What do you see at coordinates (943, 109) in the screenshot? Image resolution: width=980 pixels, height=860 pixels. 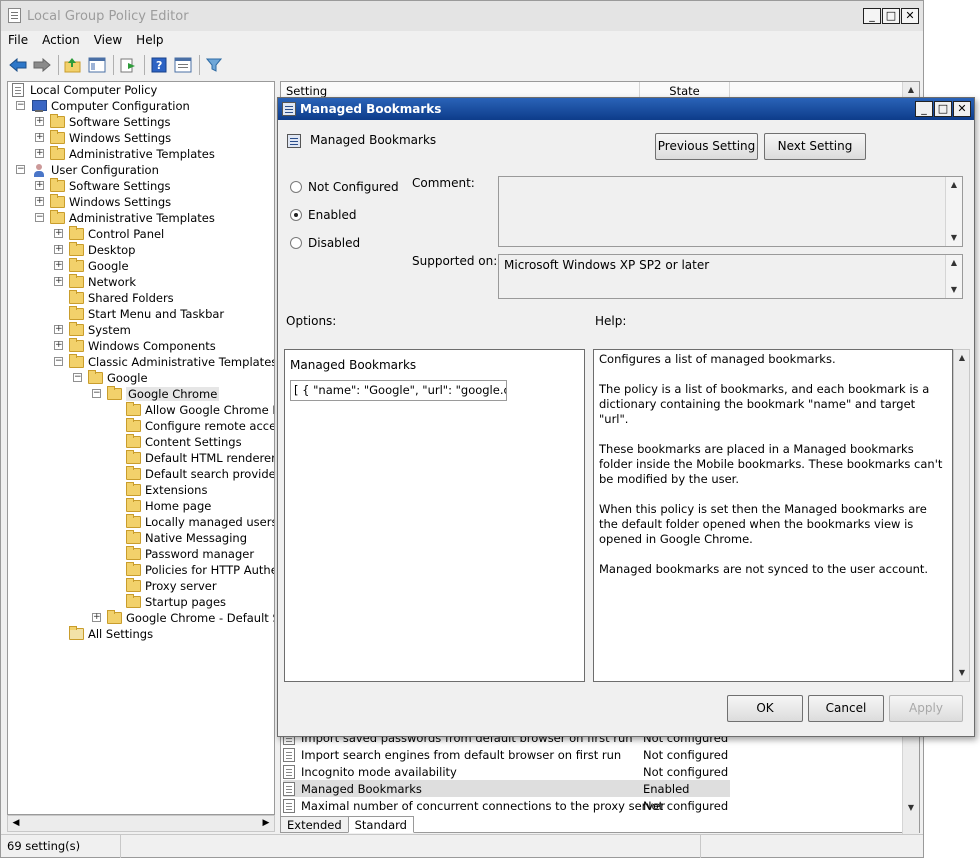 I see `dialog-maximize-button: □` at bounding box center [943, 109].